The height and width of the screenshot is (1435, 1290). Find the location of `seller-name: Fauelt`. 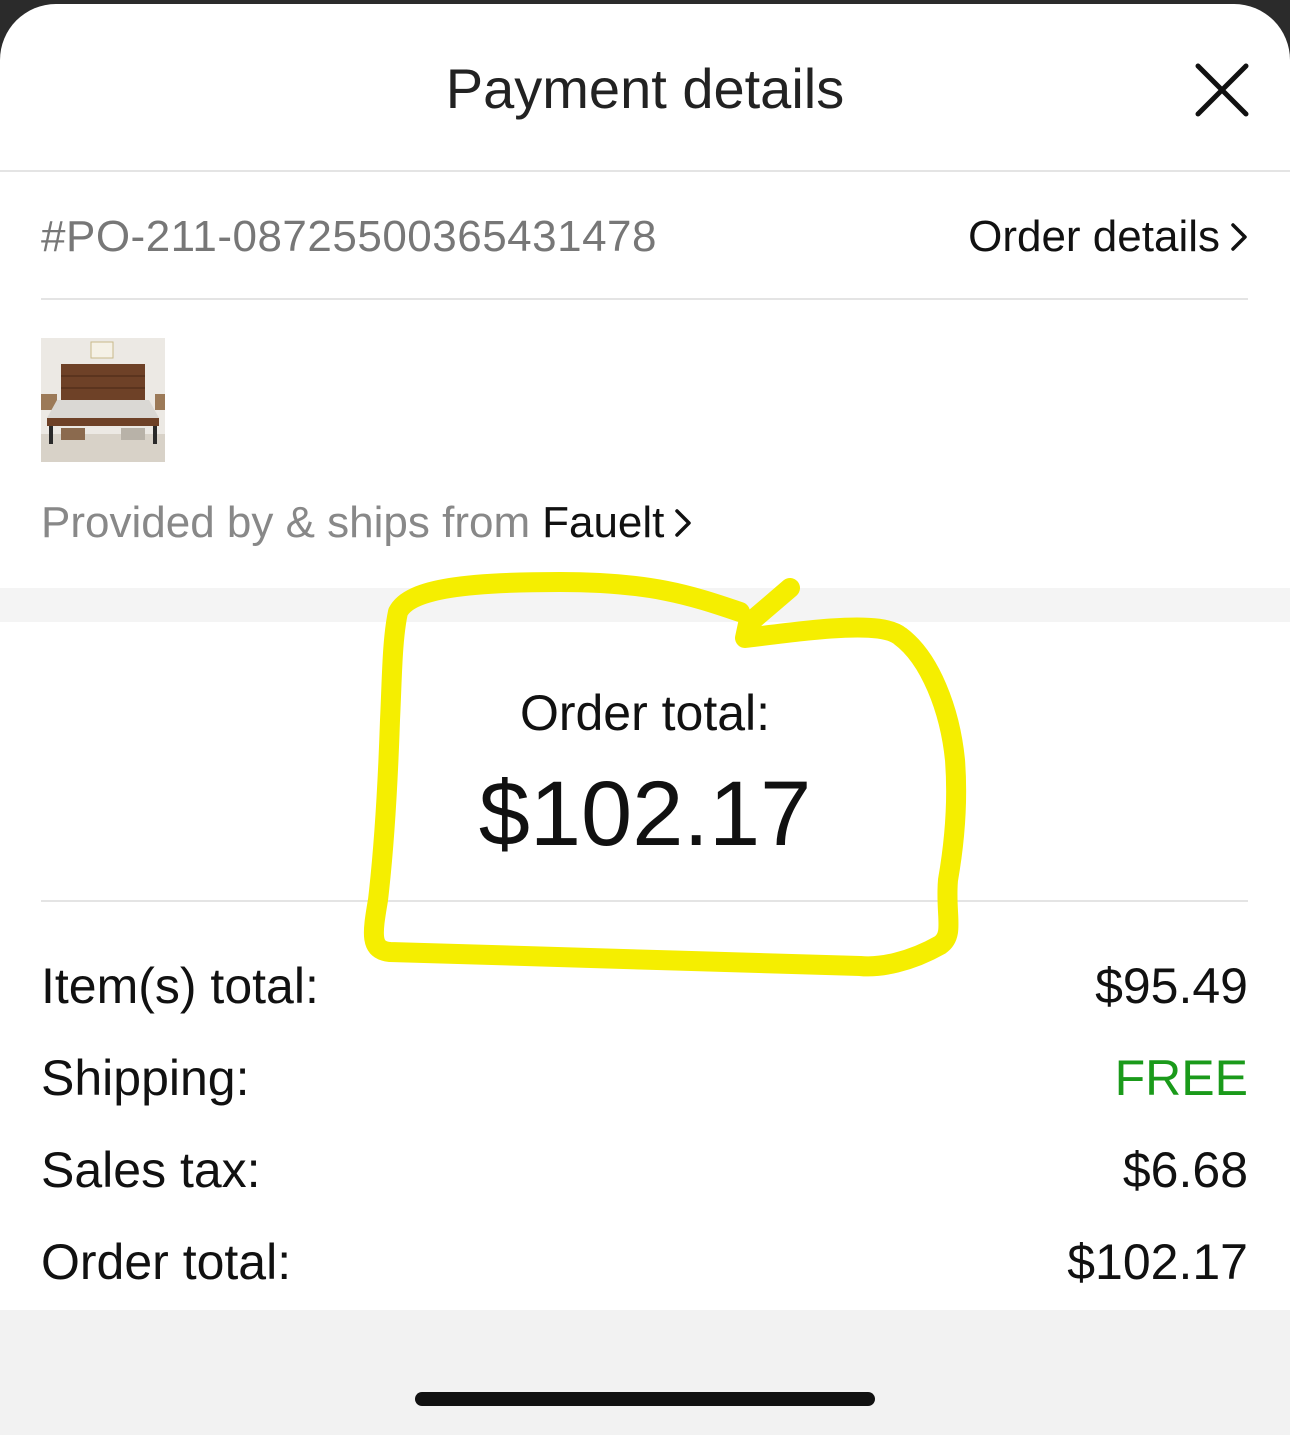

seller-name: Fauelt is located at coordinates (603, 523).